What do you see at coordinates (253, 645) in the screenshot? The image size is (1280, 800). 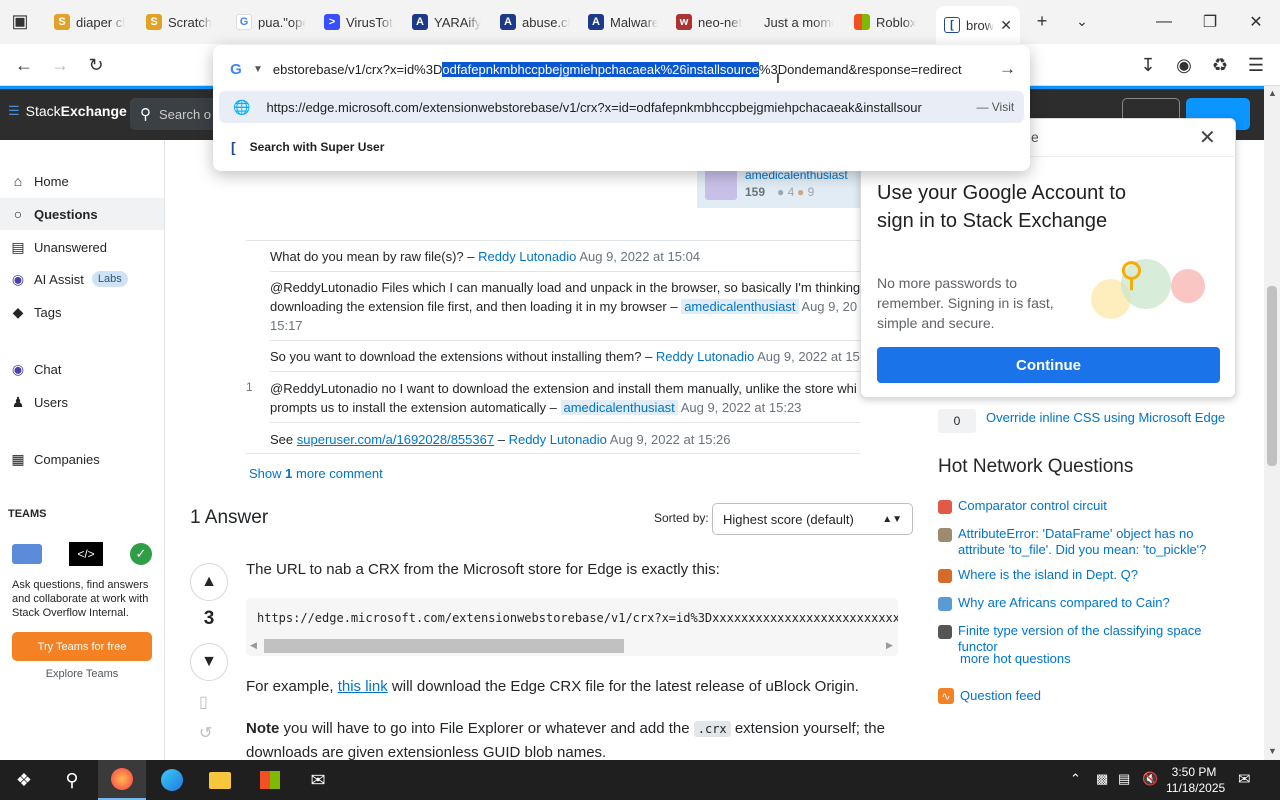 I see `scroll-left-icon: ◀` at bounding box center [253, 645].